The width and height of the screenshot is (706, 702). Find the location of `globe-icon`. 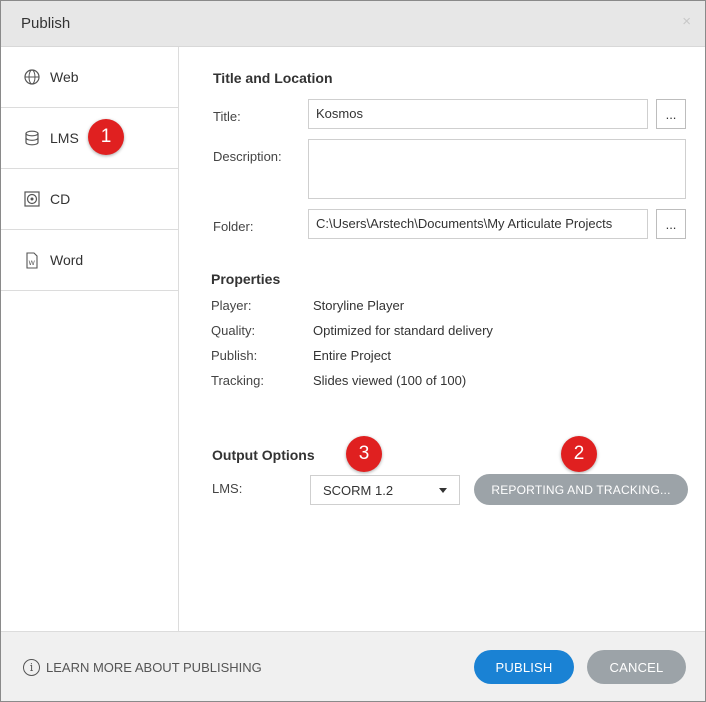

globe-icon is located at coordinates (32, 77).